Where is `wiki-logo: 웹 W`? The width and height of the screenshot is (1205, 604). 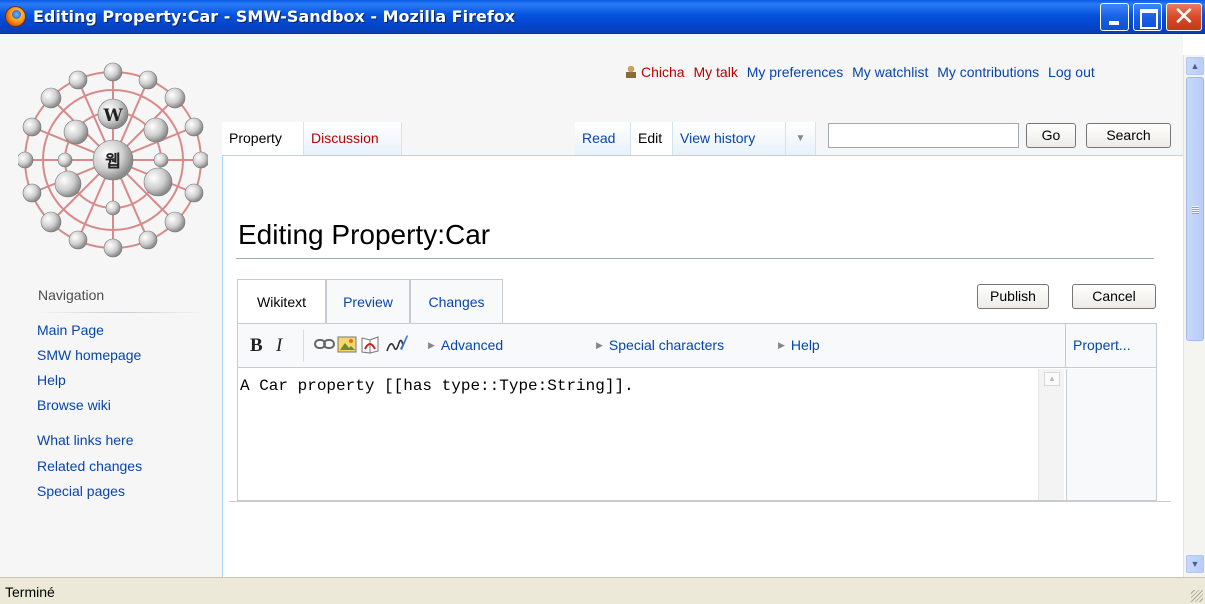
wiki-logo: 웹 W is located at coordinates (113, 160).